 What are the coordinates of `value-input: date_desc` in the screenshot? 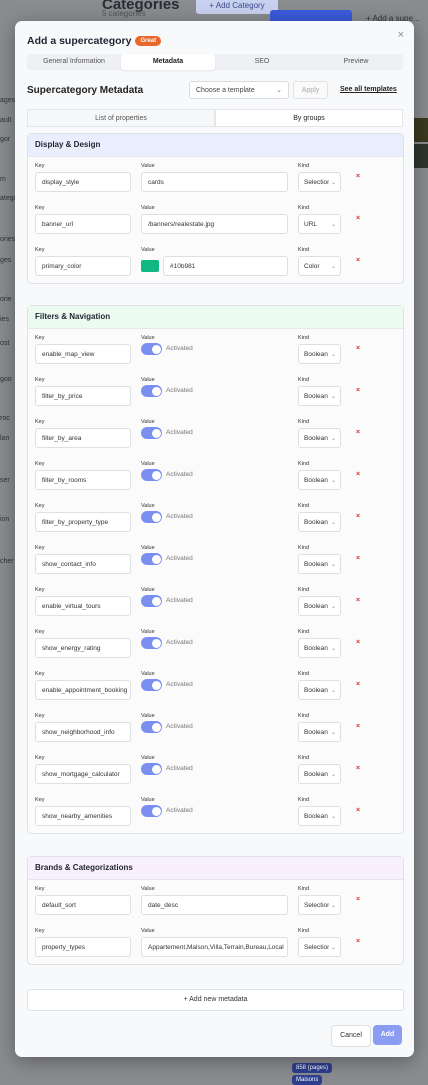 It's located at (214, 905).